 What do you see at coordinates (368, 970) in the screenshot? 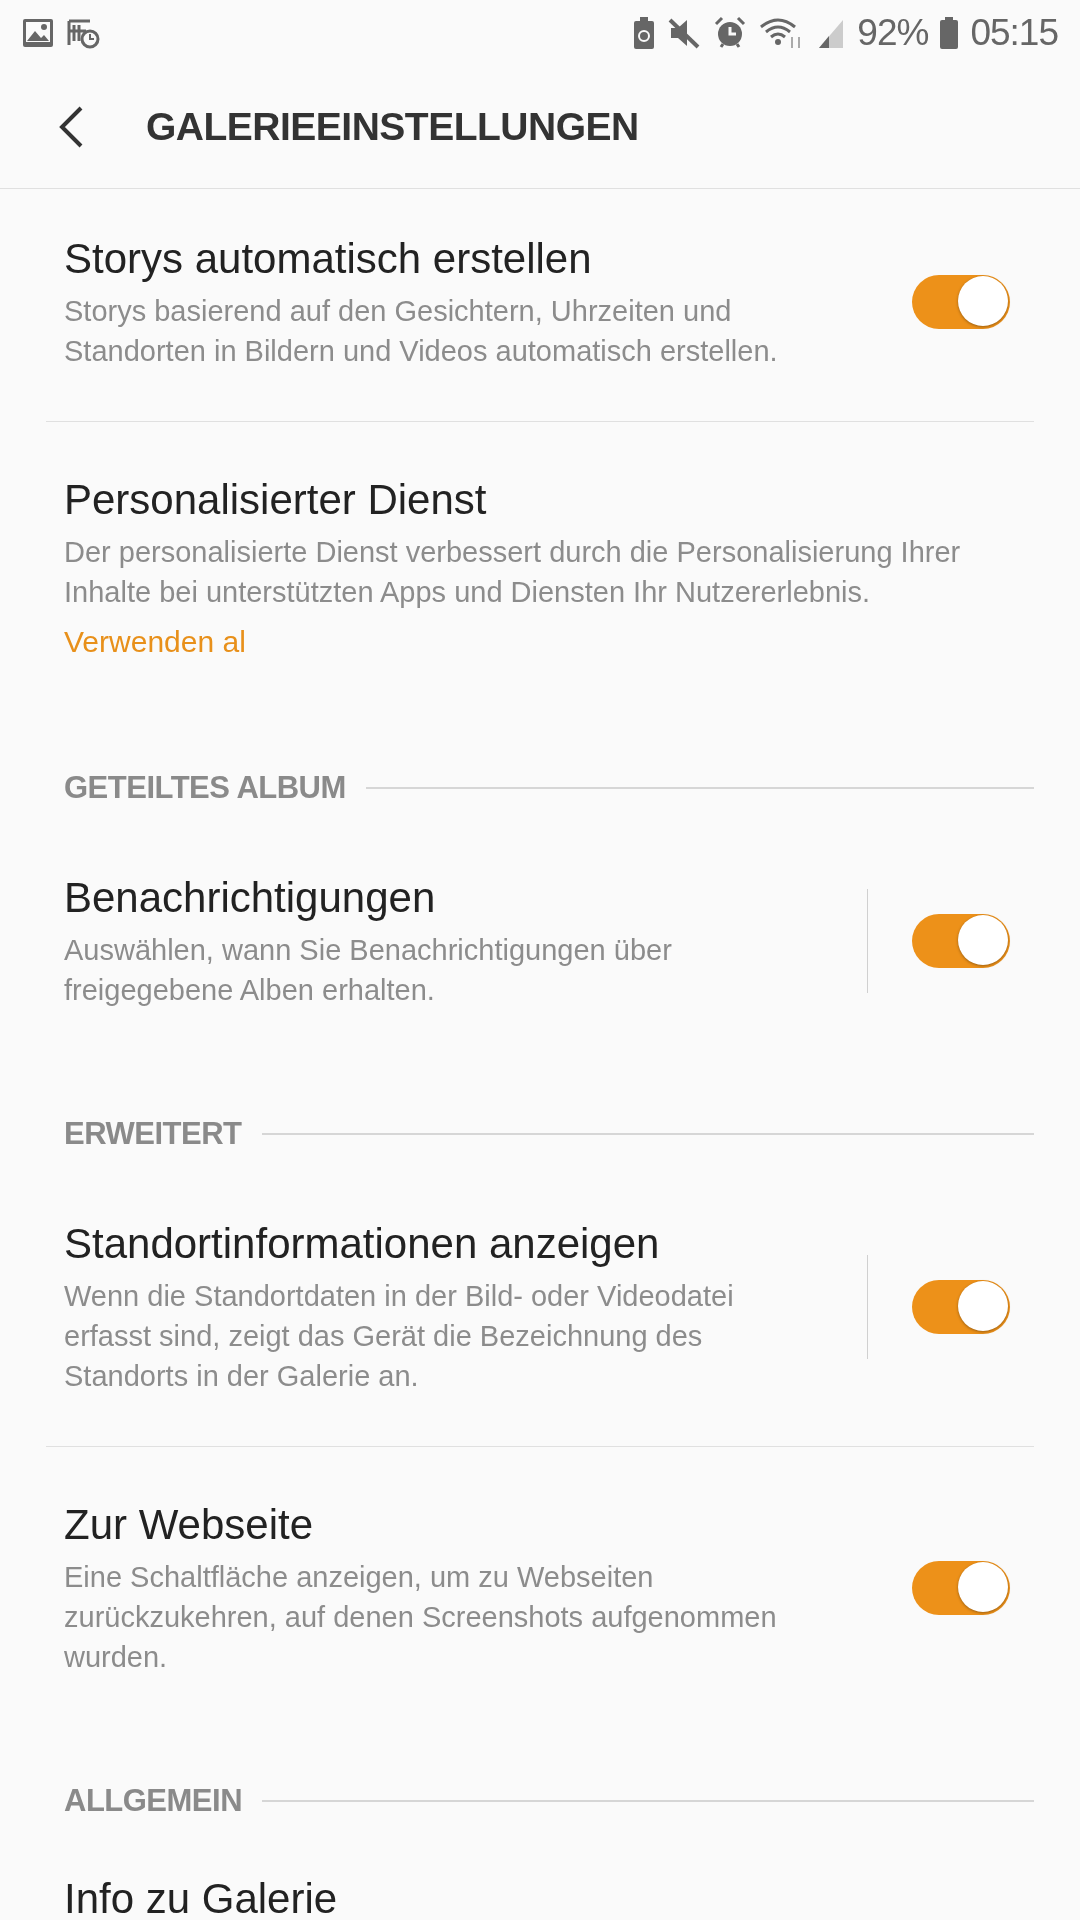
I see `setting-description: Auswählen, wann Sie Benachrichtigungen über freigegebene Alben erhalten.` at bounding box center [368, 970].